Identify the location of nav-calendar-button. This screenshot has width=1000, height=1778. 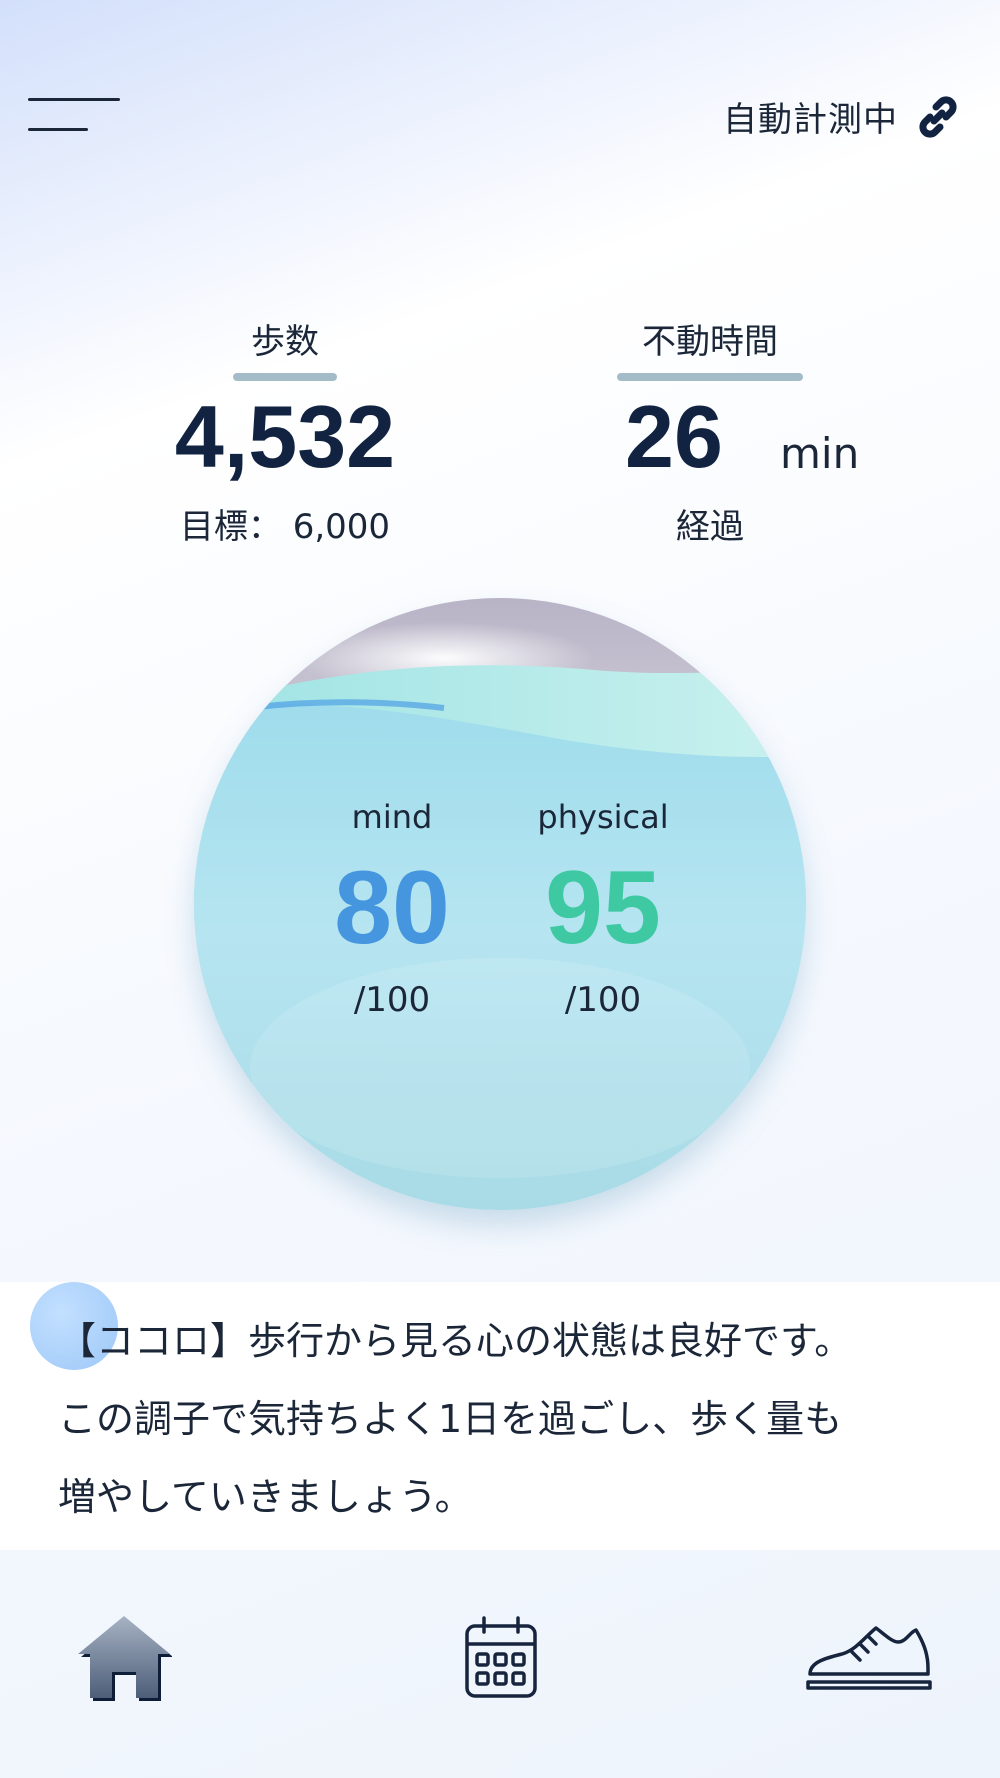
(501, 1658).